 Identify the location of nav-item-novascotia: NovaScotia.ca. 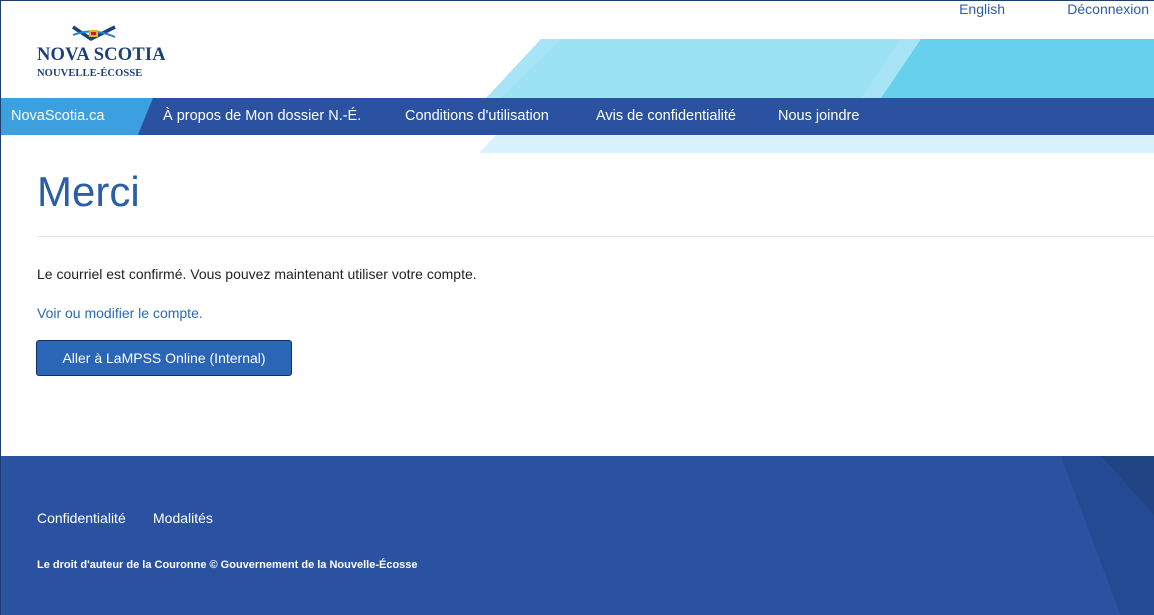
(58, 116).